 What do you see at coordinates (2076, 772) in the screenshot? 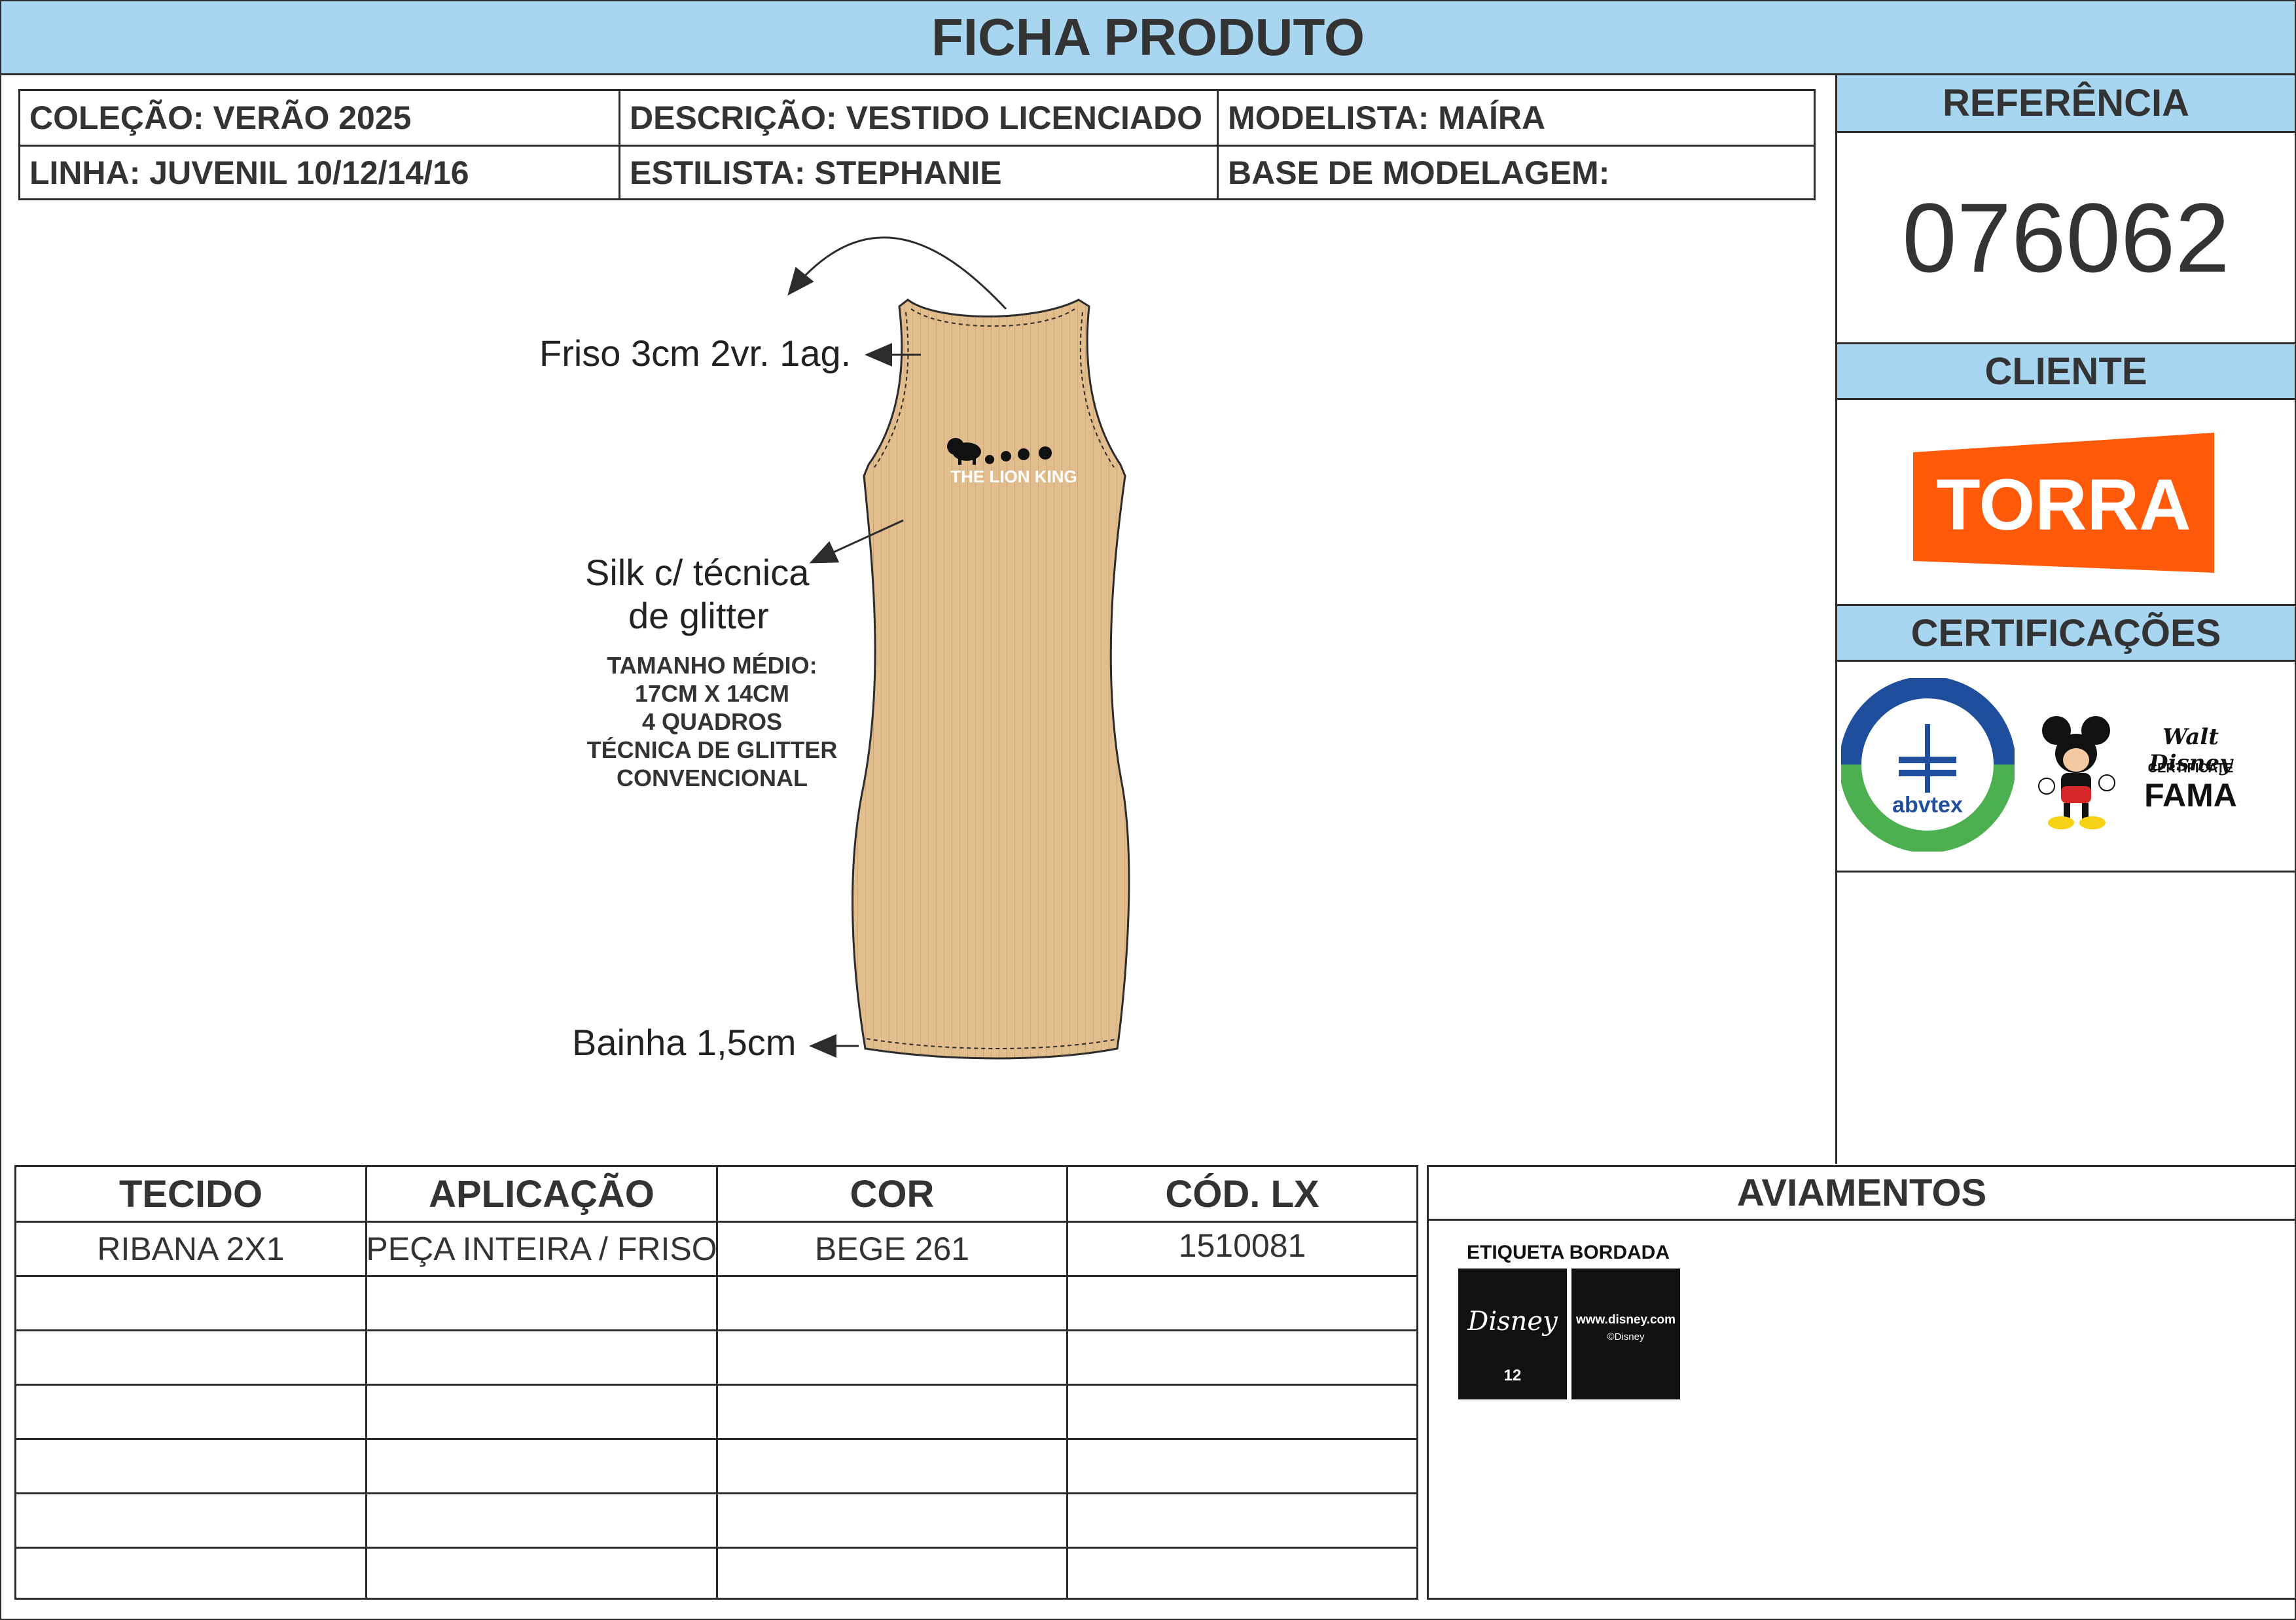
I see `mickey-icon` at bounding box center [2076, 772].